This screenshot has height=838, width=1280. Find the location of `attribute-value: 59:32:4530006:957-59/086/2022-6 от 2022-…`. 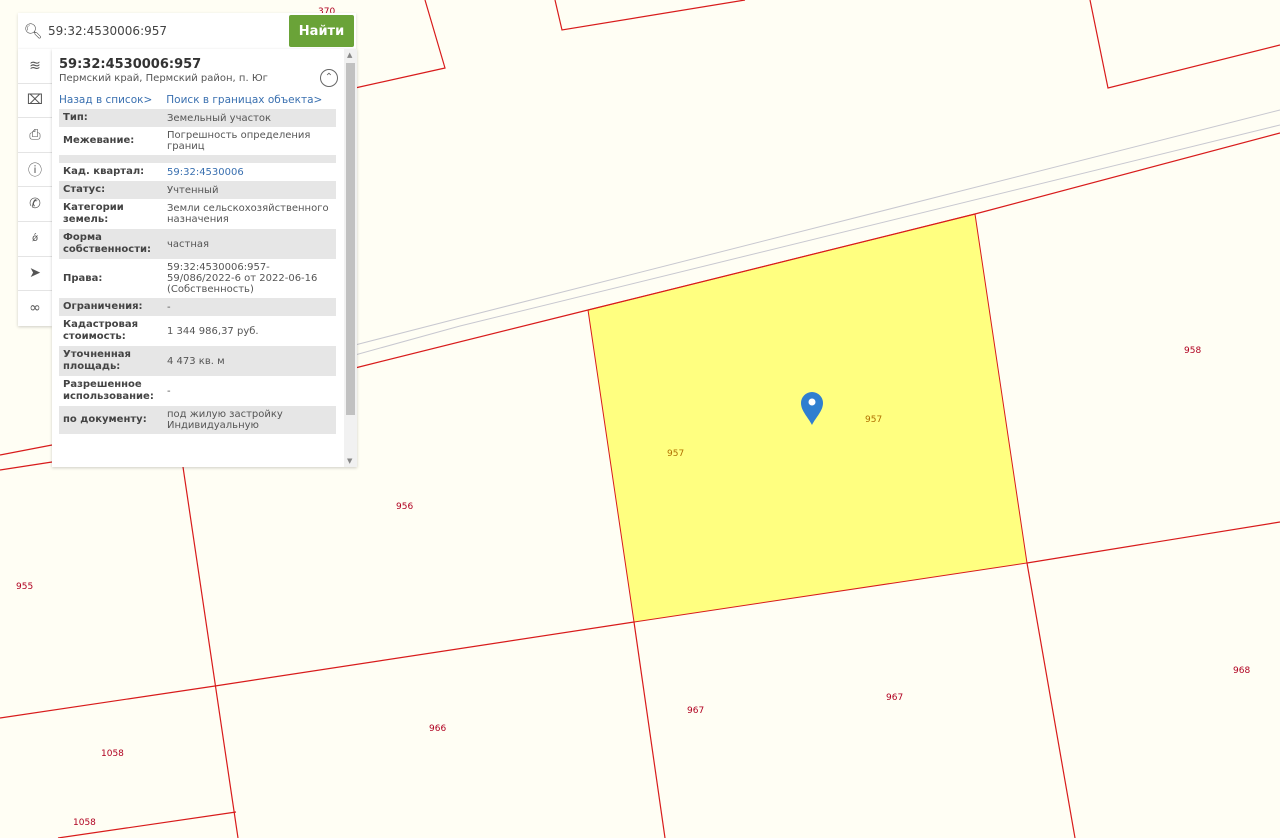

attribute-value: 59:32:4530006:957-59/086/2022-6 от 2022-… is located at coordinates (242, 278).